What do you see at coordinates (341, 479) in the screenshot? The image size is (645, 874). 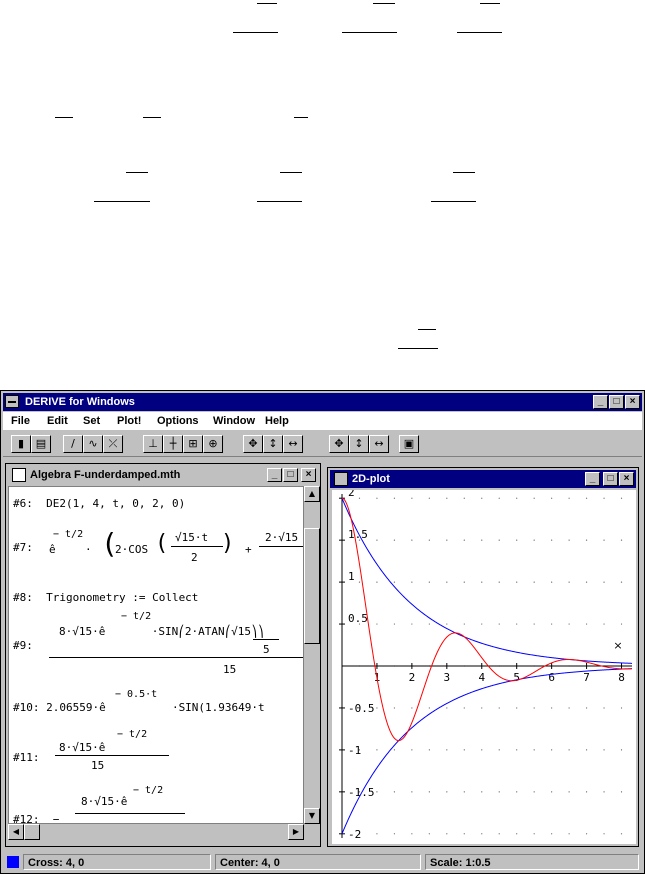 I see `plot-window-icon` at bounding box center [341, 479].